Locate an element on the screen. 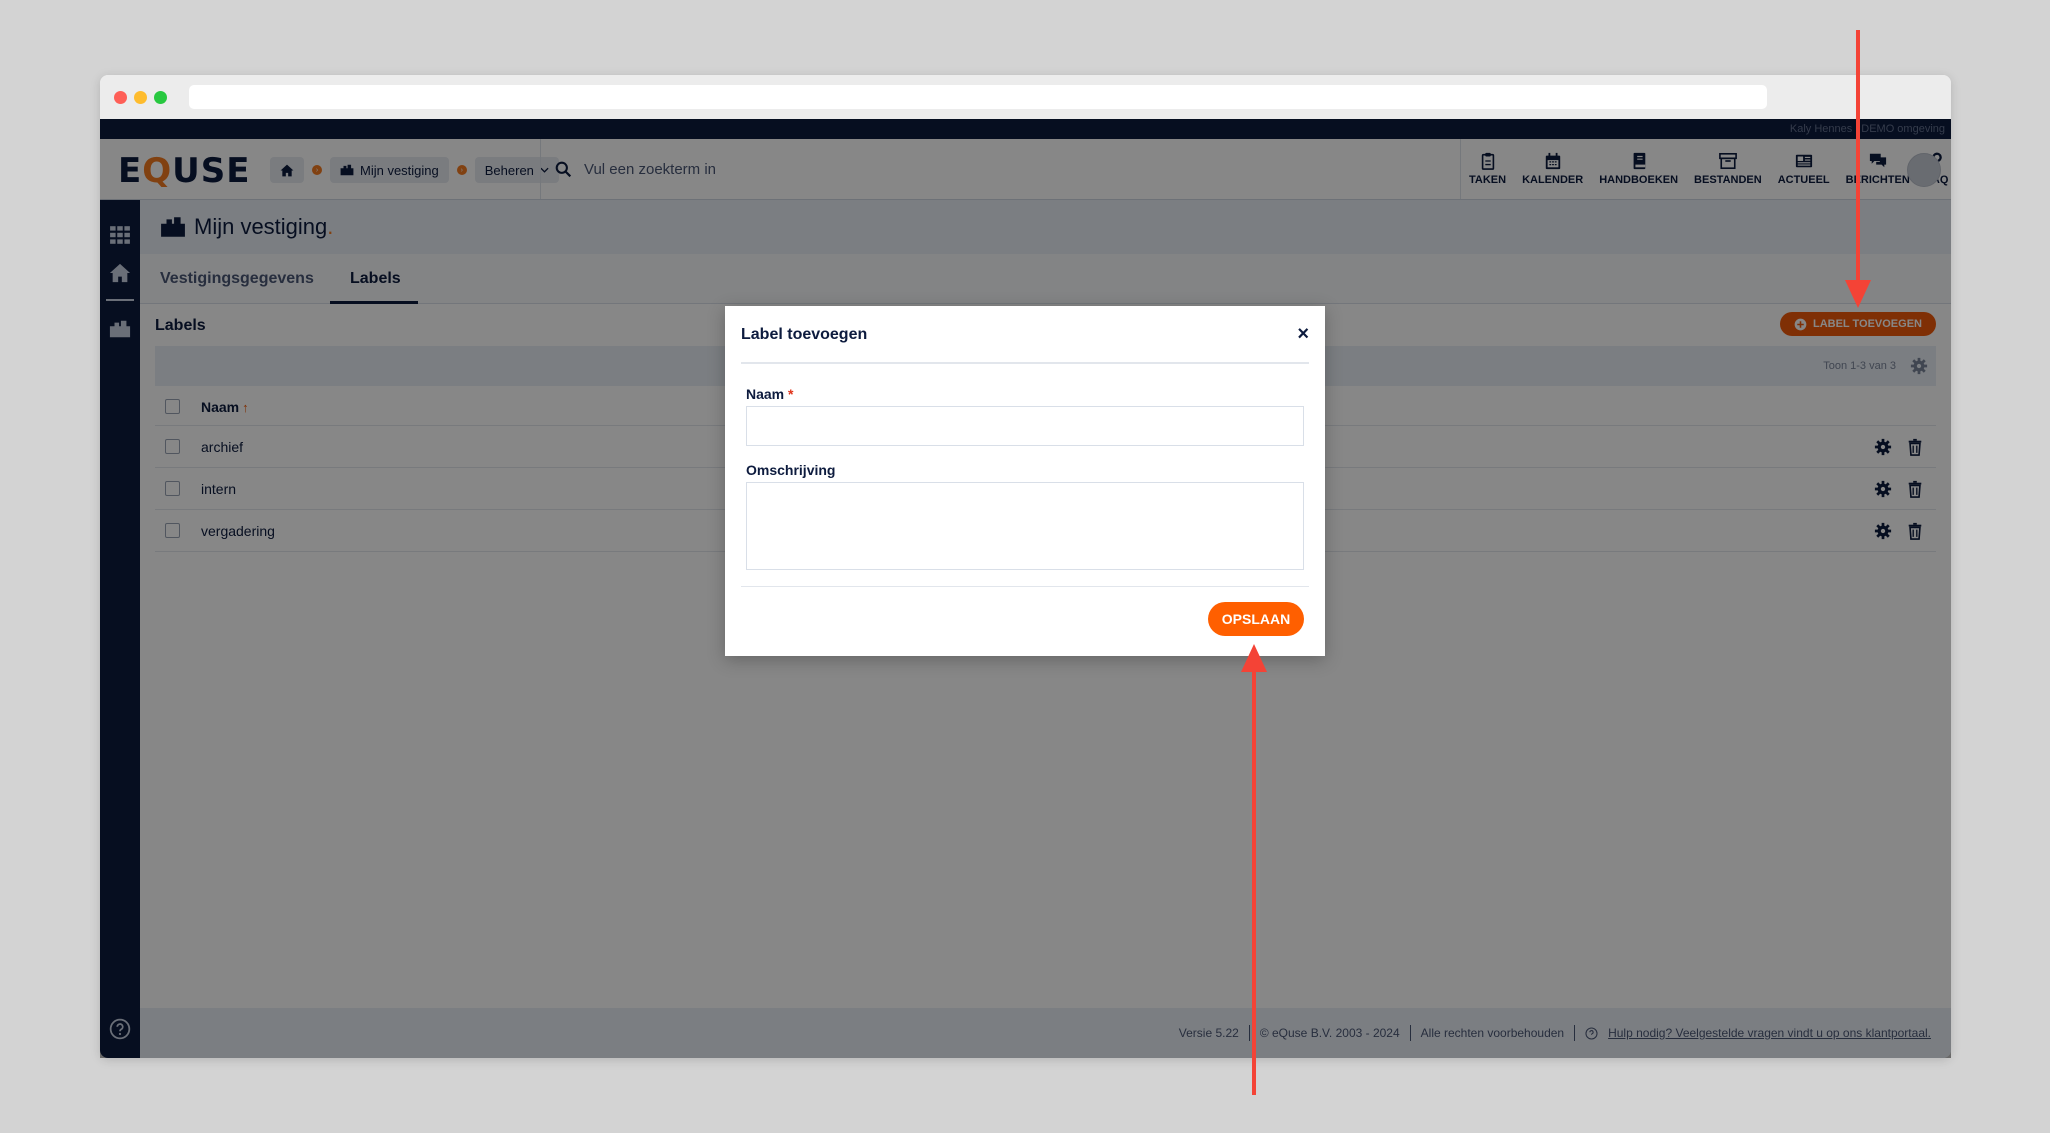 The width and height of the screenshot is (2050, 1133). name-field-label: Naam * is located at coordinates (769, 394).